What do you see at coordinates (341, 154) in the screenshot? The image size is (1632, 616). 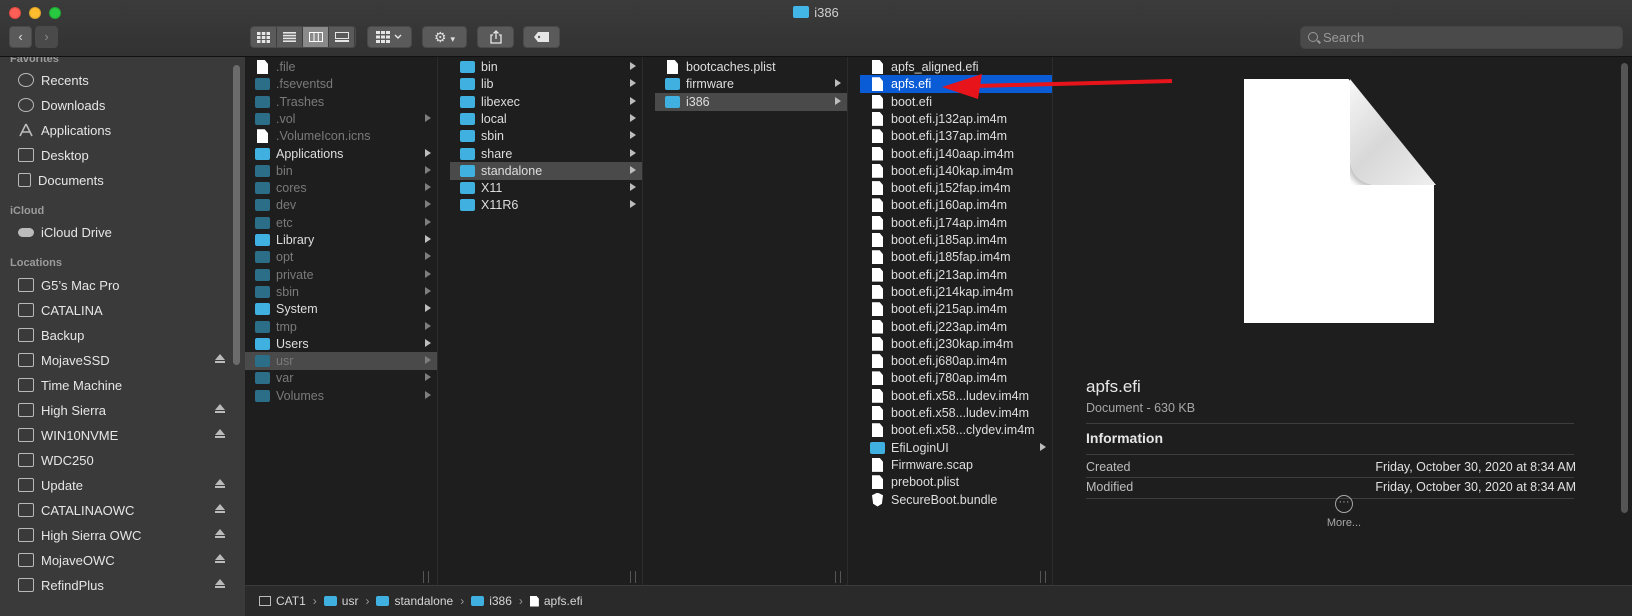 I see `folder-row: Applications` at bounding box center [341, 154].